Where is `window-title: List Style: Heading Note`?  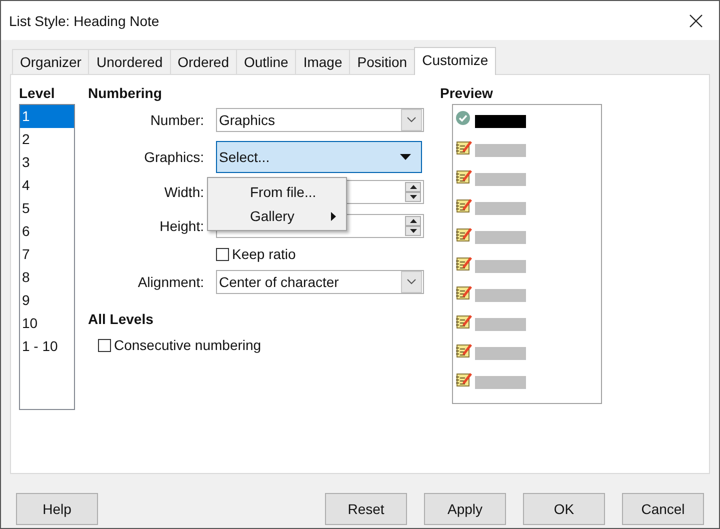
window-title: List Style: Heading Note is located at coordinates (84, 20).